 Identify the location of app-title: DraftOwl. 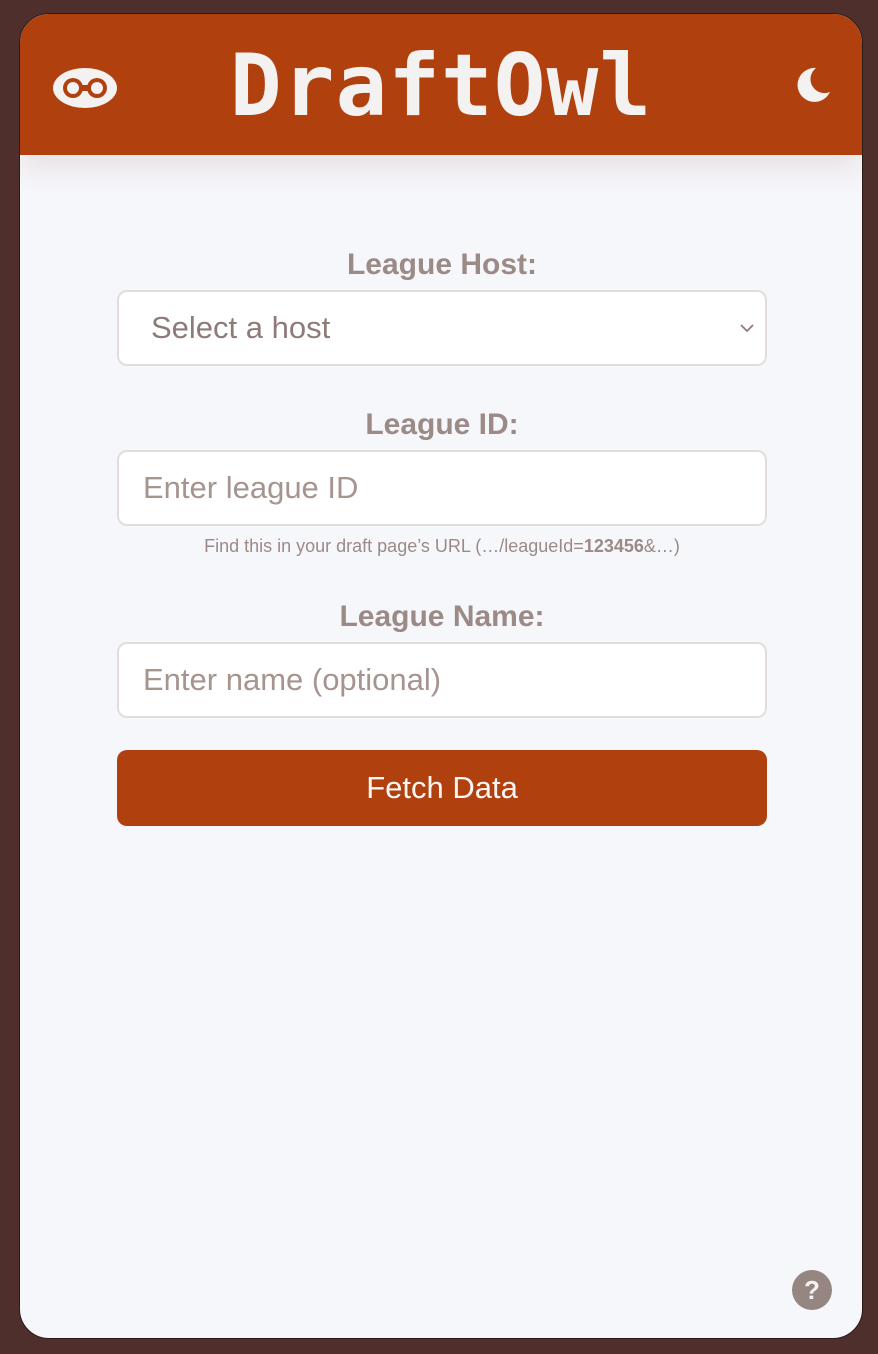
(441, 86).